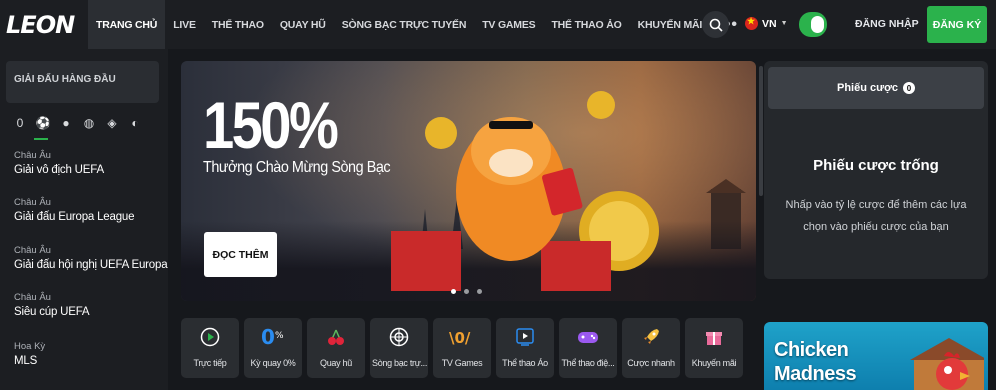 Image resolution: width=996 pixels, height=390 pixels. Describe the element at coordinates (761, 131) in the screenshot. I see `scrollbar` at that location.